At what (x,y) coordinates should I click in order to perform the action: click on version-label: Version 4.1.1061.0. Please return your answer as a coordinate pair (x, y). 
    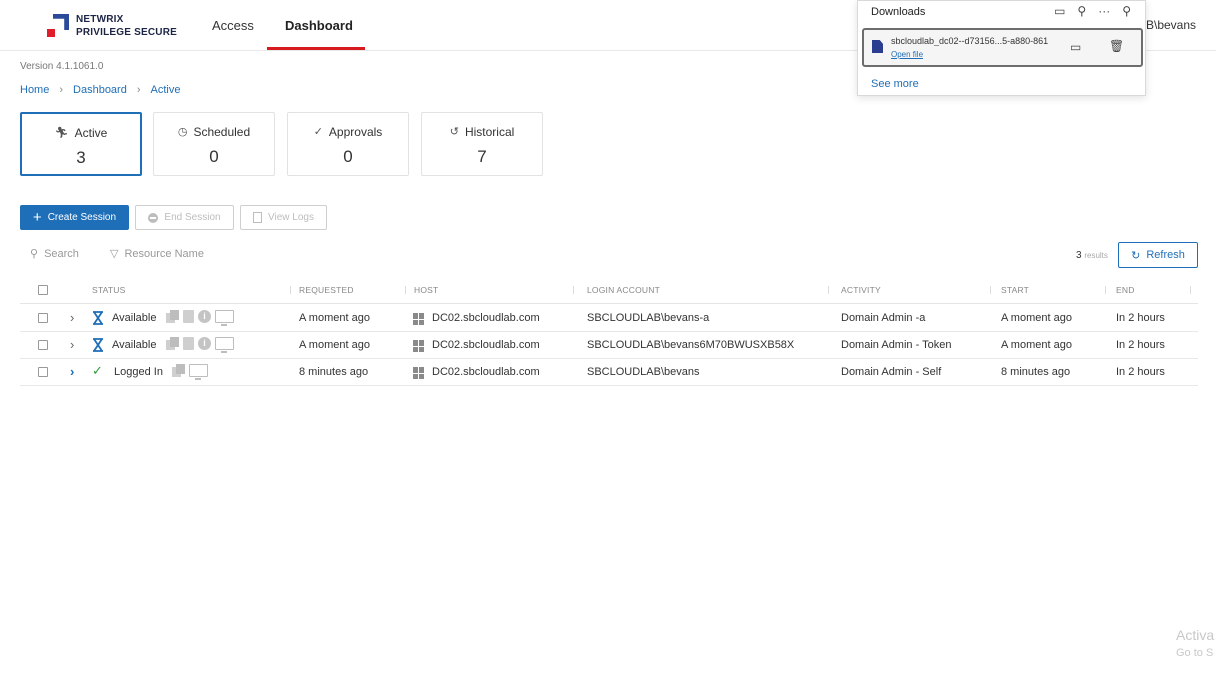
    Looking at the image, I should click on (62, 66).